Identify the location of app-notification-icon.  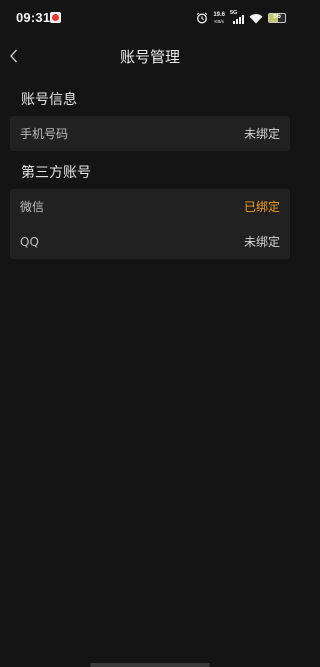
(55, 17).